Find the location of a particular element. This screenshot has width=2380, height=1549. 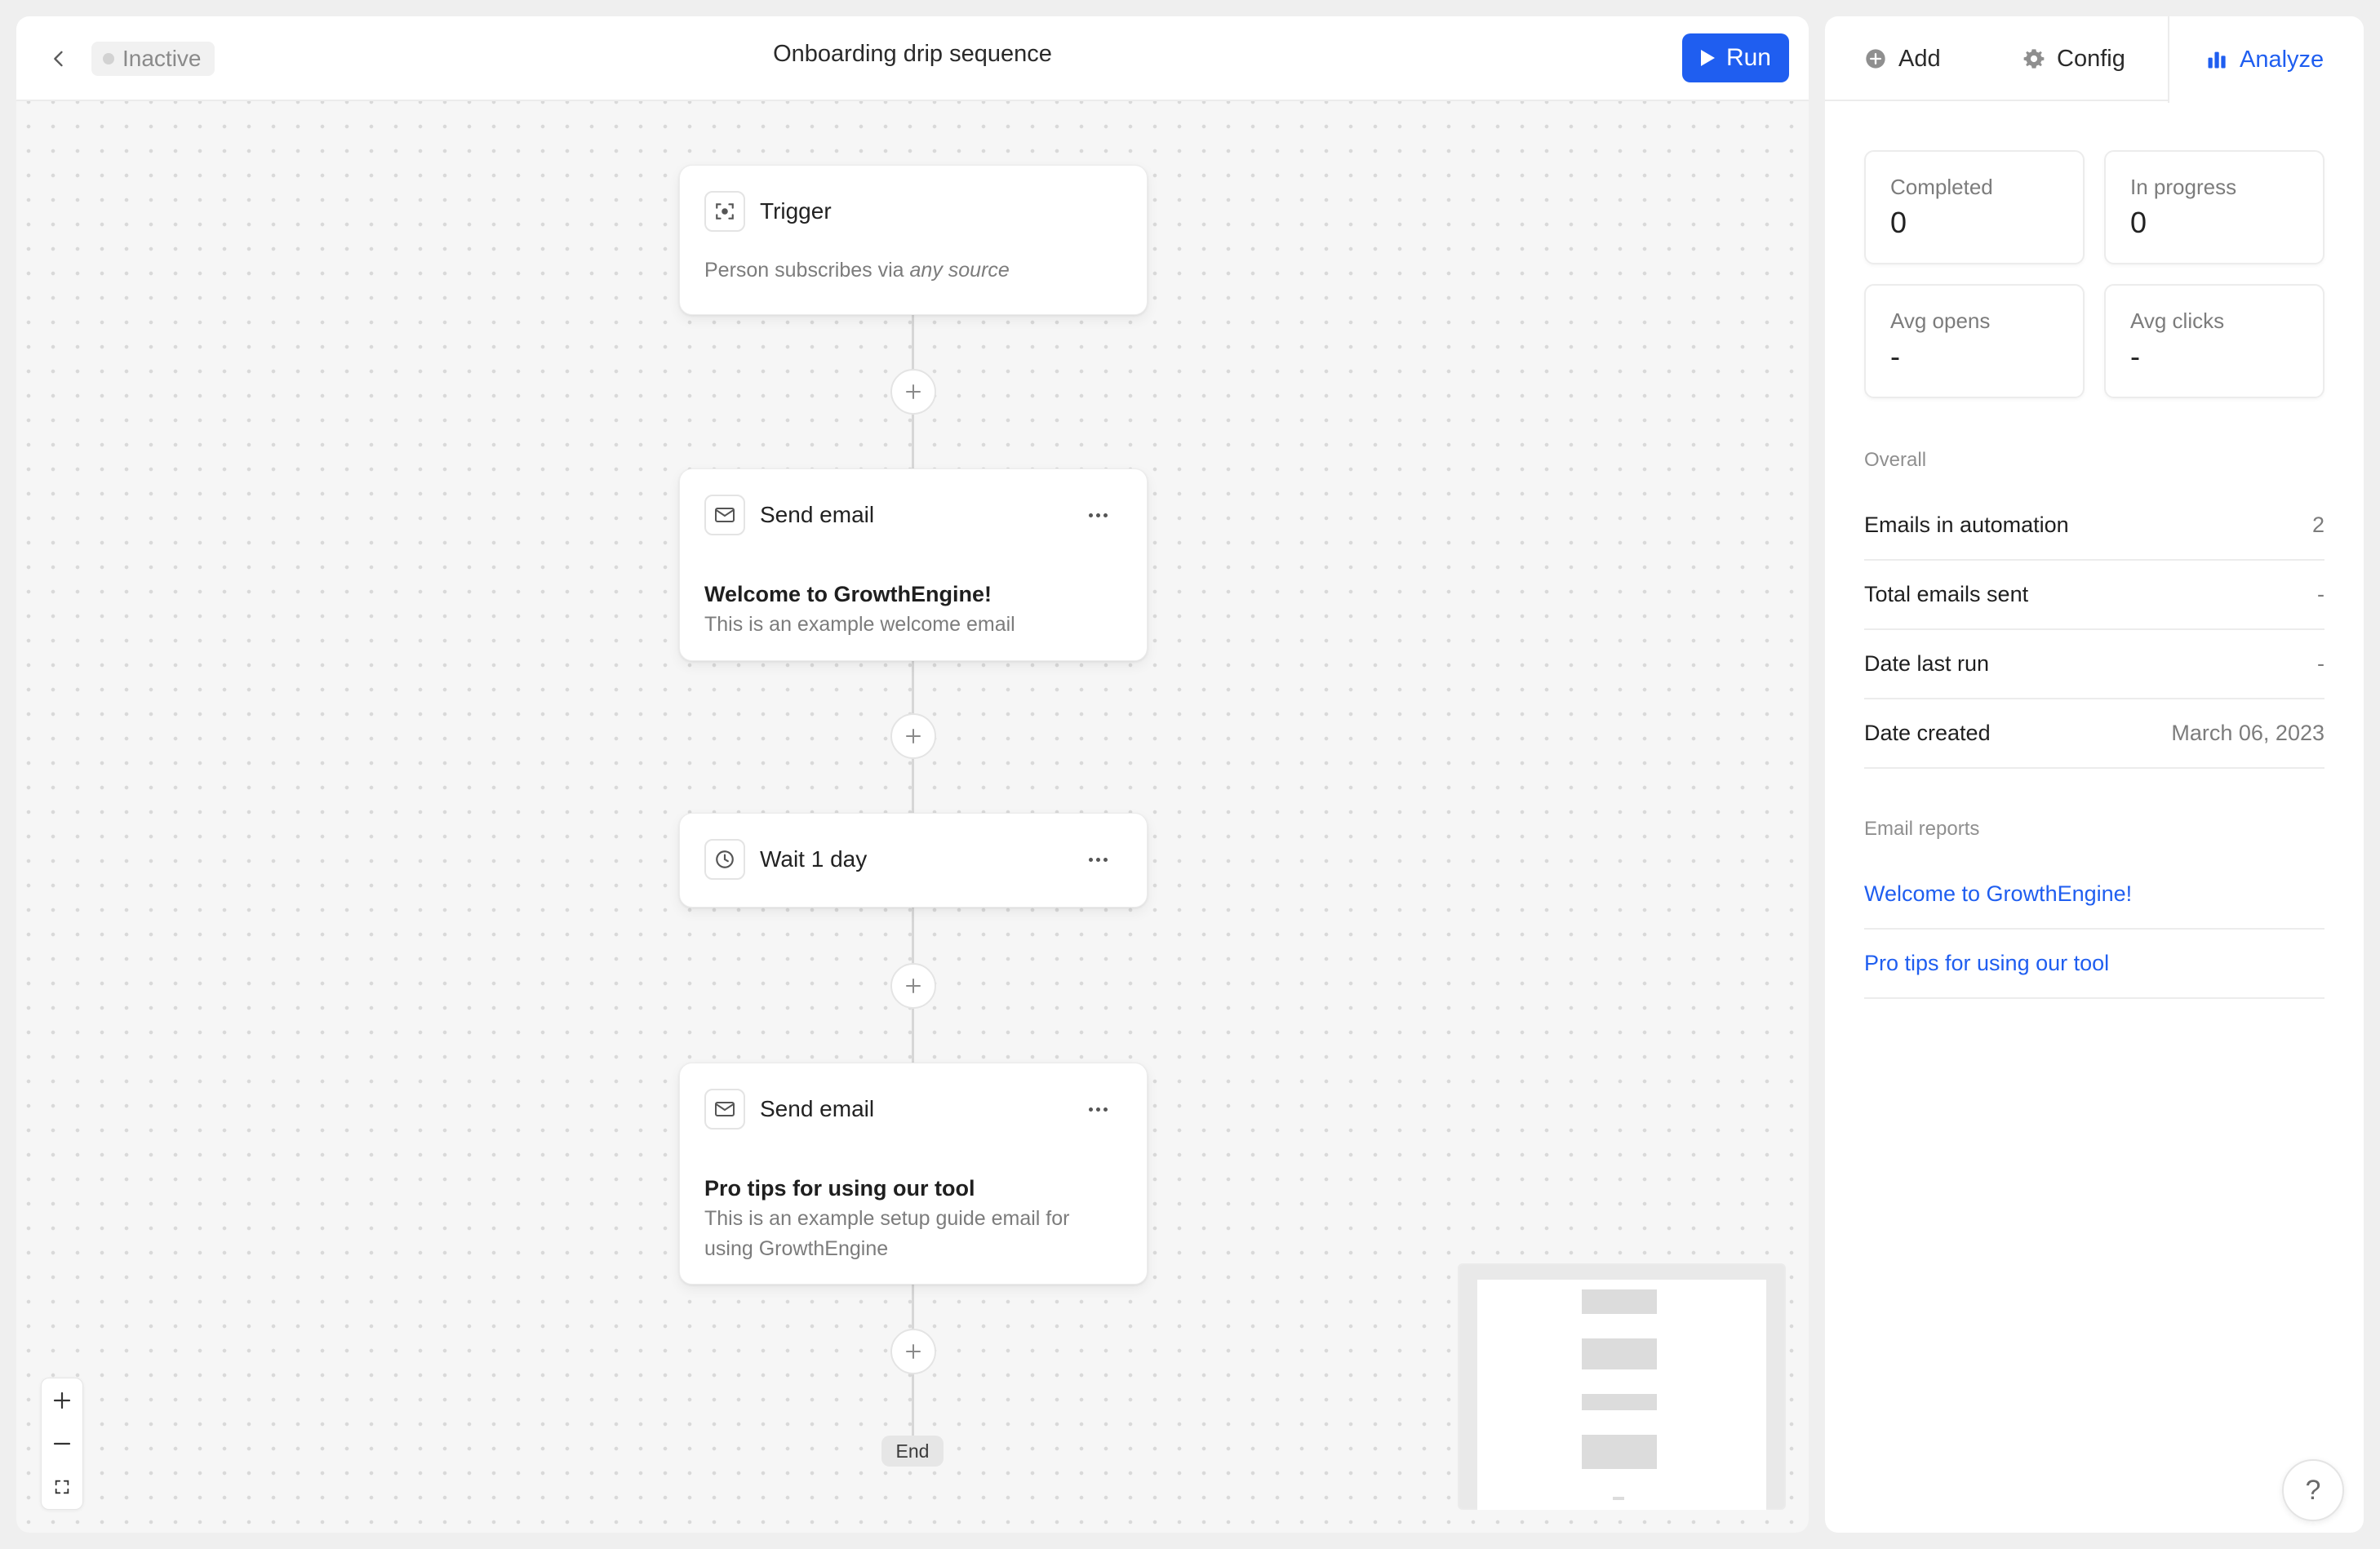

email-title: Welcome to GrowthEngine! is located at coordinates (848, 594).